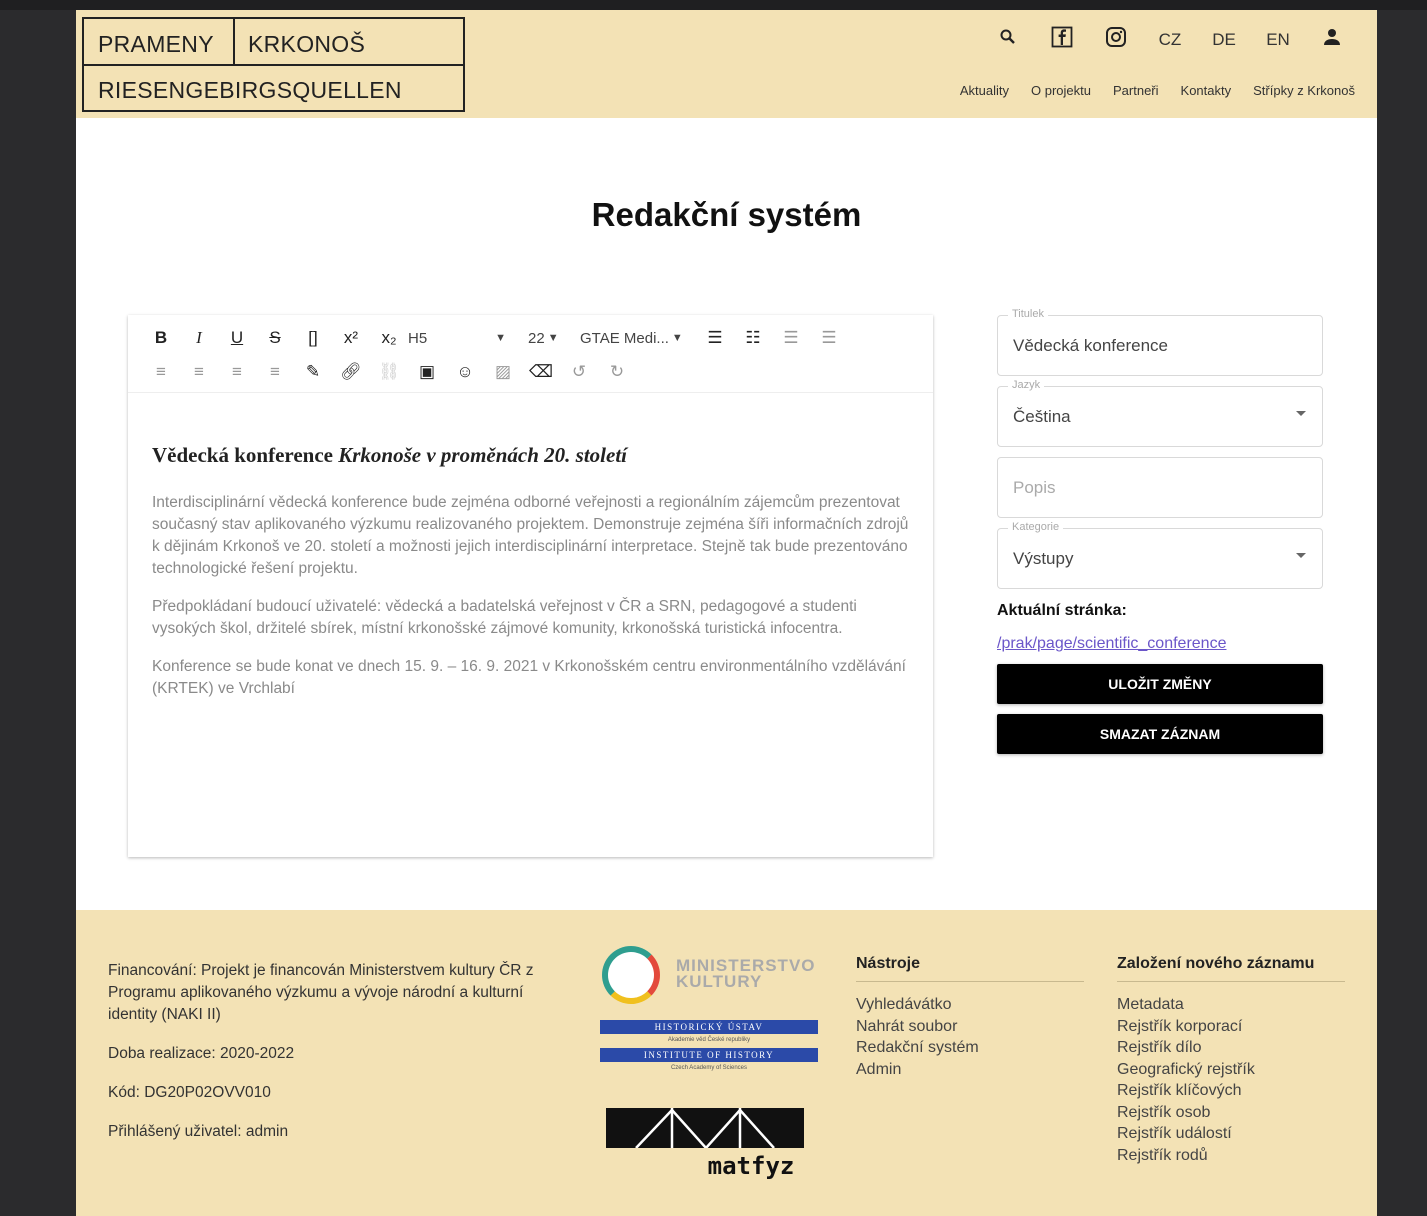 The image size is (1427, 1216). Describe the element at coordinates (709, 1027) in the screenshot. I see `hu-logo-top: HISTORICKÝ ÚSTAV` at that location.